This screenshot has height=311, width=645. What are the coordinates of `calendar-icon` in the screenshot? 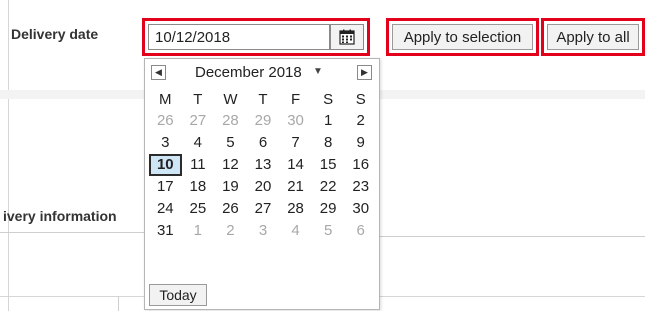 It's located at (347, 37).